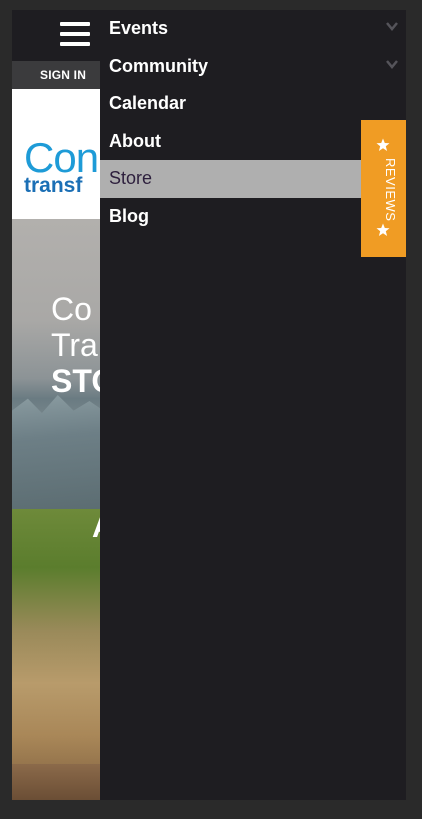  I want to click on menu-item-label: Calendar, so click(148, 103).